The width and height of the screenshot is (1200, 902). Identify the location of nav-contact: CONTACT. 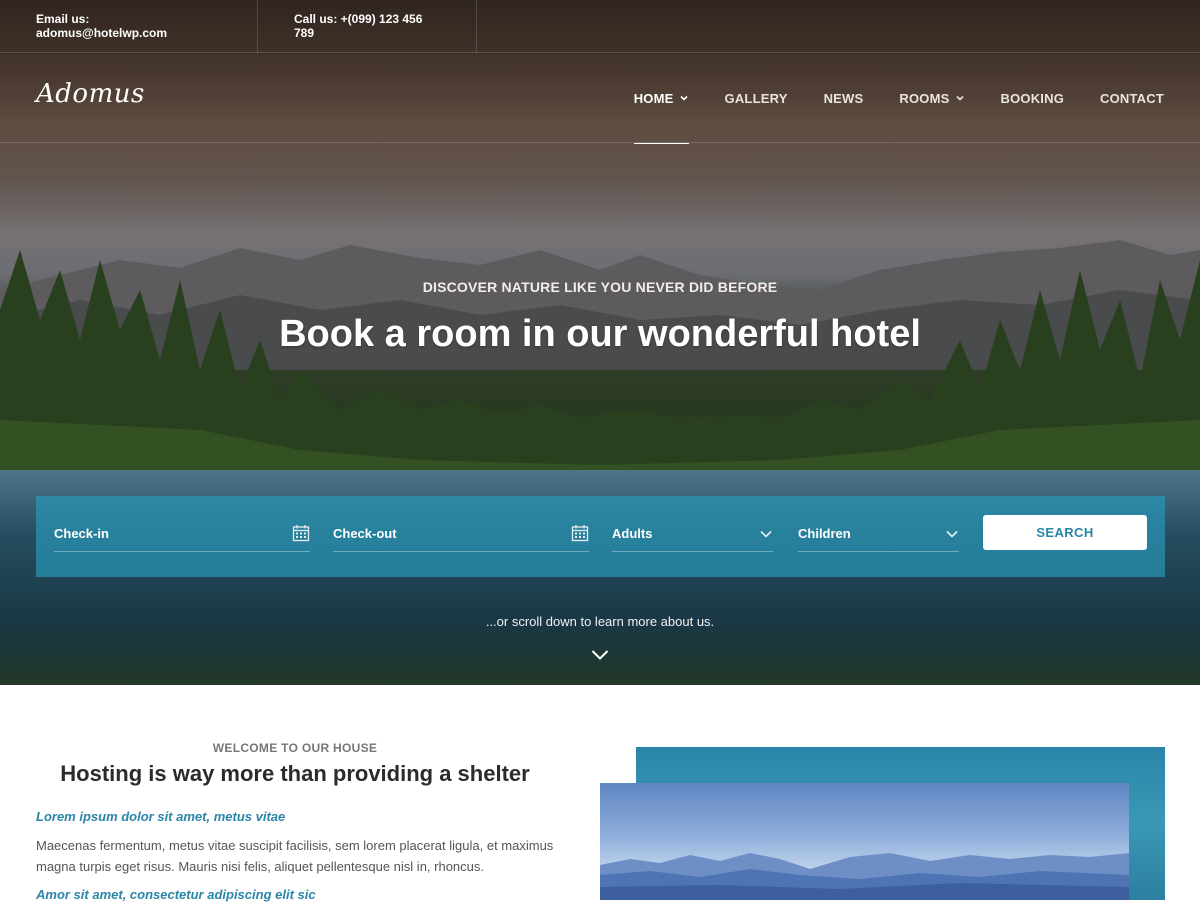
(1132, 98).